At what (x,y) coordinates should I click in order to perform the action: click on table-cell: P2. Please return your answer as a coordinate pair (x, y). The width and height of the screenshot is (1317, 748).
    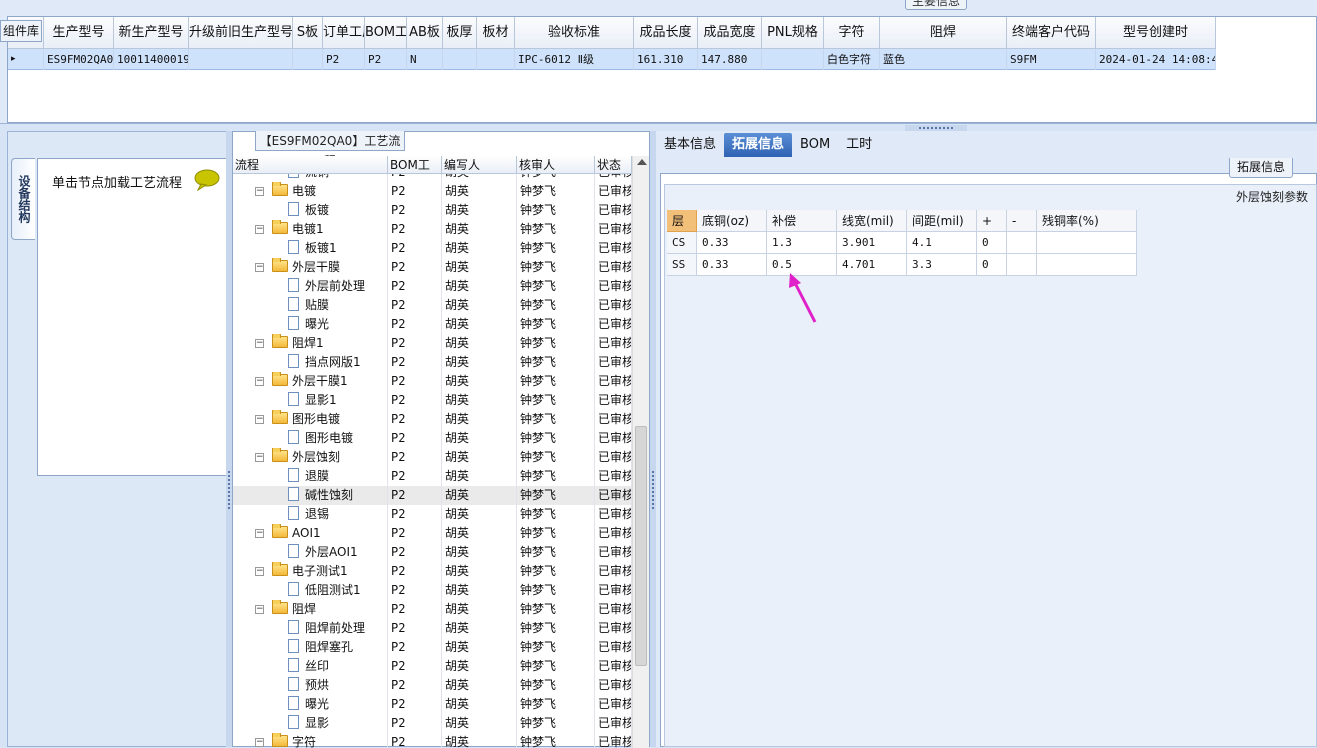
    Looking at the image, I should click on (386, 59).